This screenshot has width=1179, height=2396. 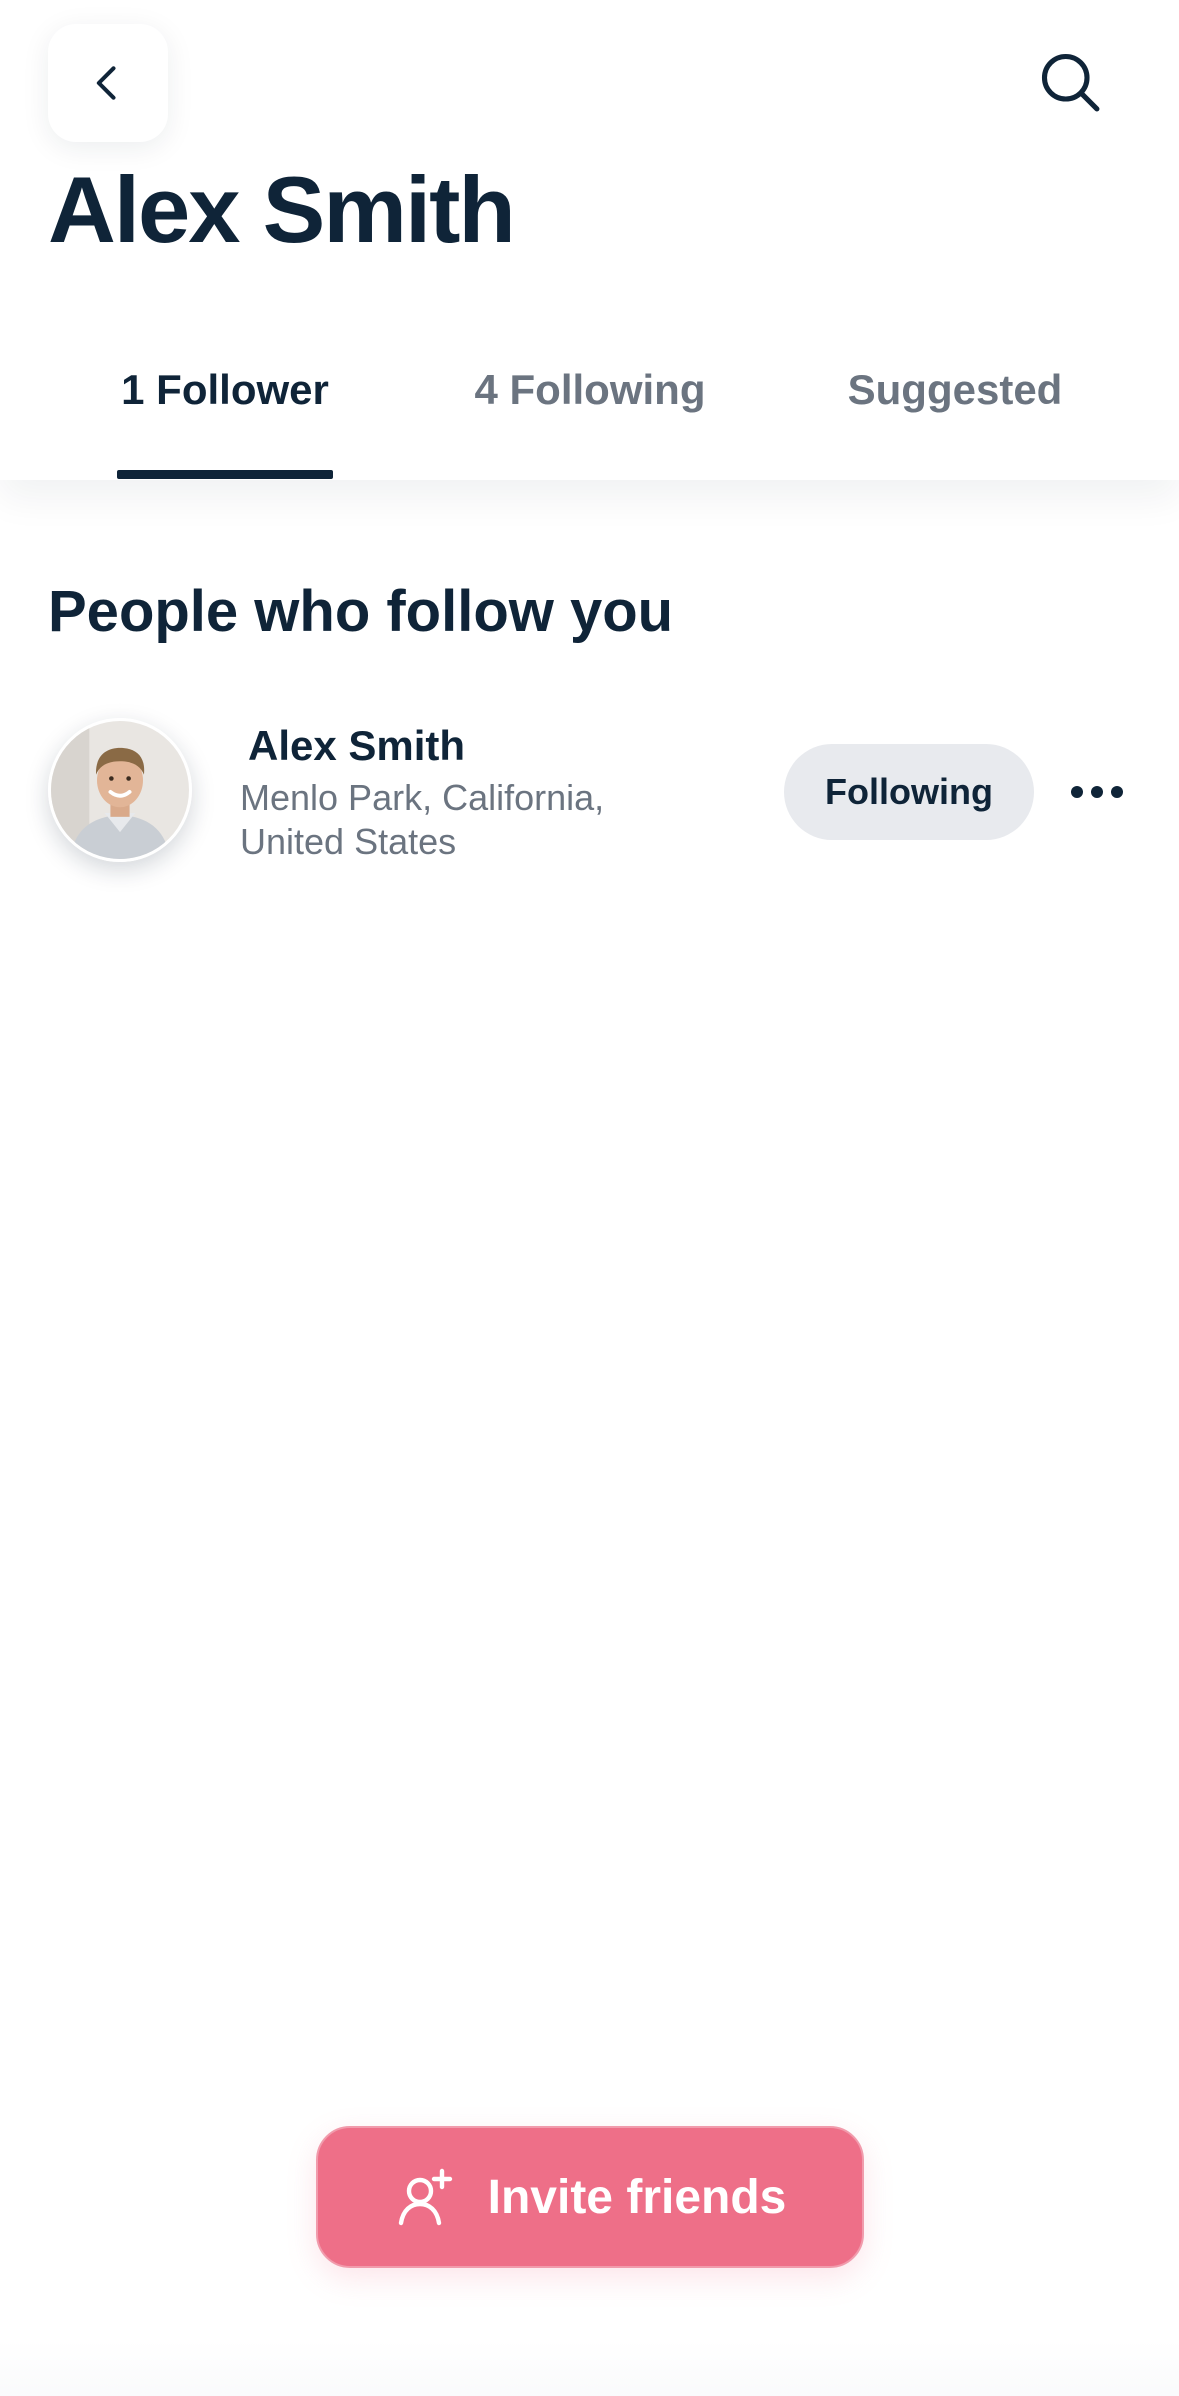 I want to click on avatar, so click(x=120, y=790).